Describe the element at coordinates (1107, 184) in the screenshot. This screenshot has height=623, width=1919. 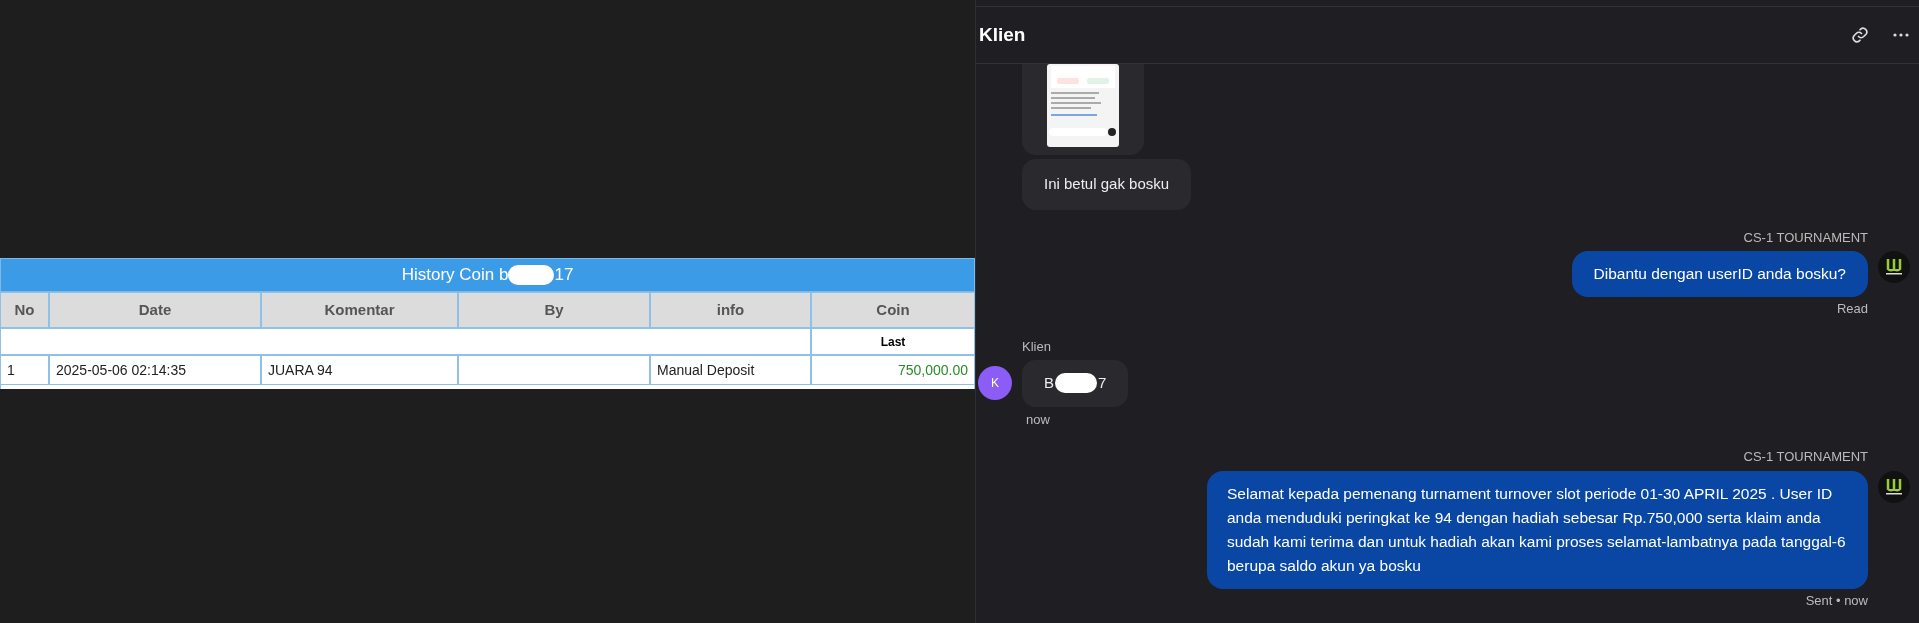
I see `message-bubble: Ini betul gak bosku` at that location.